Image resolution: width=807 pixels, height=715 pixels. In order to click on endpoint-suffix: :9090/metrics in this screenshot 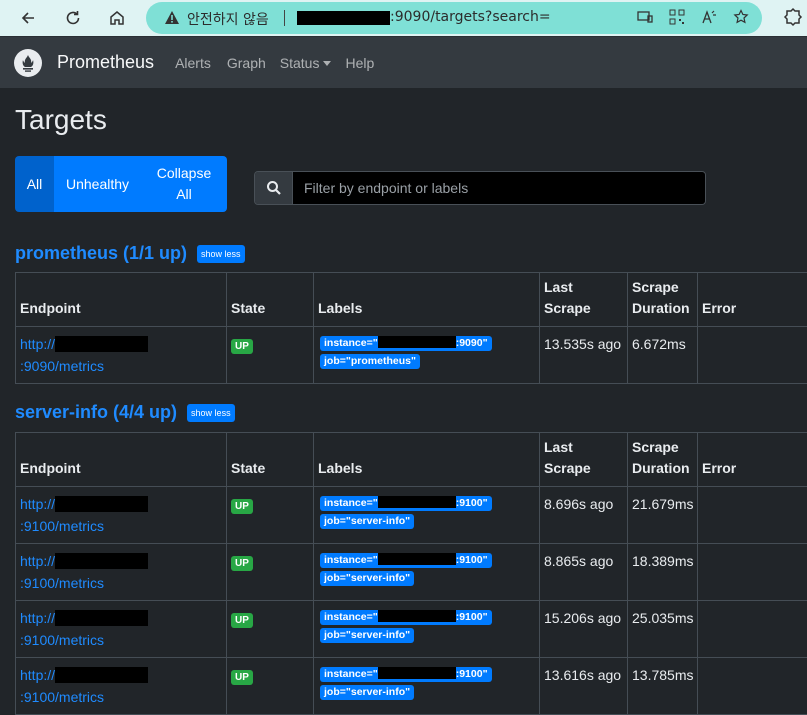, I will do `click(62, 366)`.